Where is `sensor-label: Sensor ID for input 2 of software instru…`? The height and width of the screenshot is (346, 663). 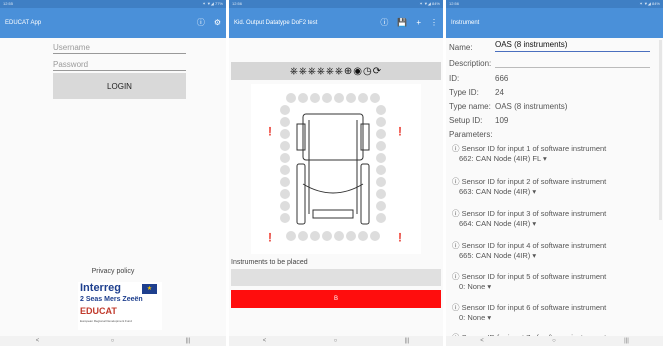 sensor-label: Sensor ID for input 2 of software instru… is located at coordinates (534, 181).